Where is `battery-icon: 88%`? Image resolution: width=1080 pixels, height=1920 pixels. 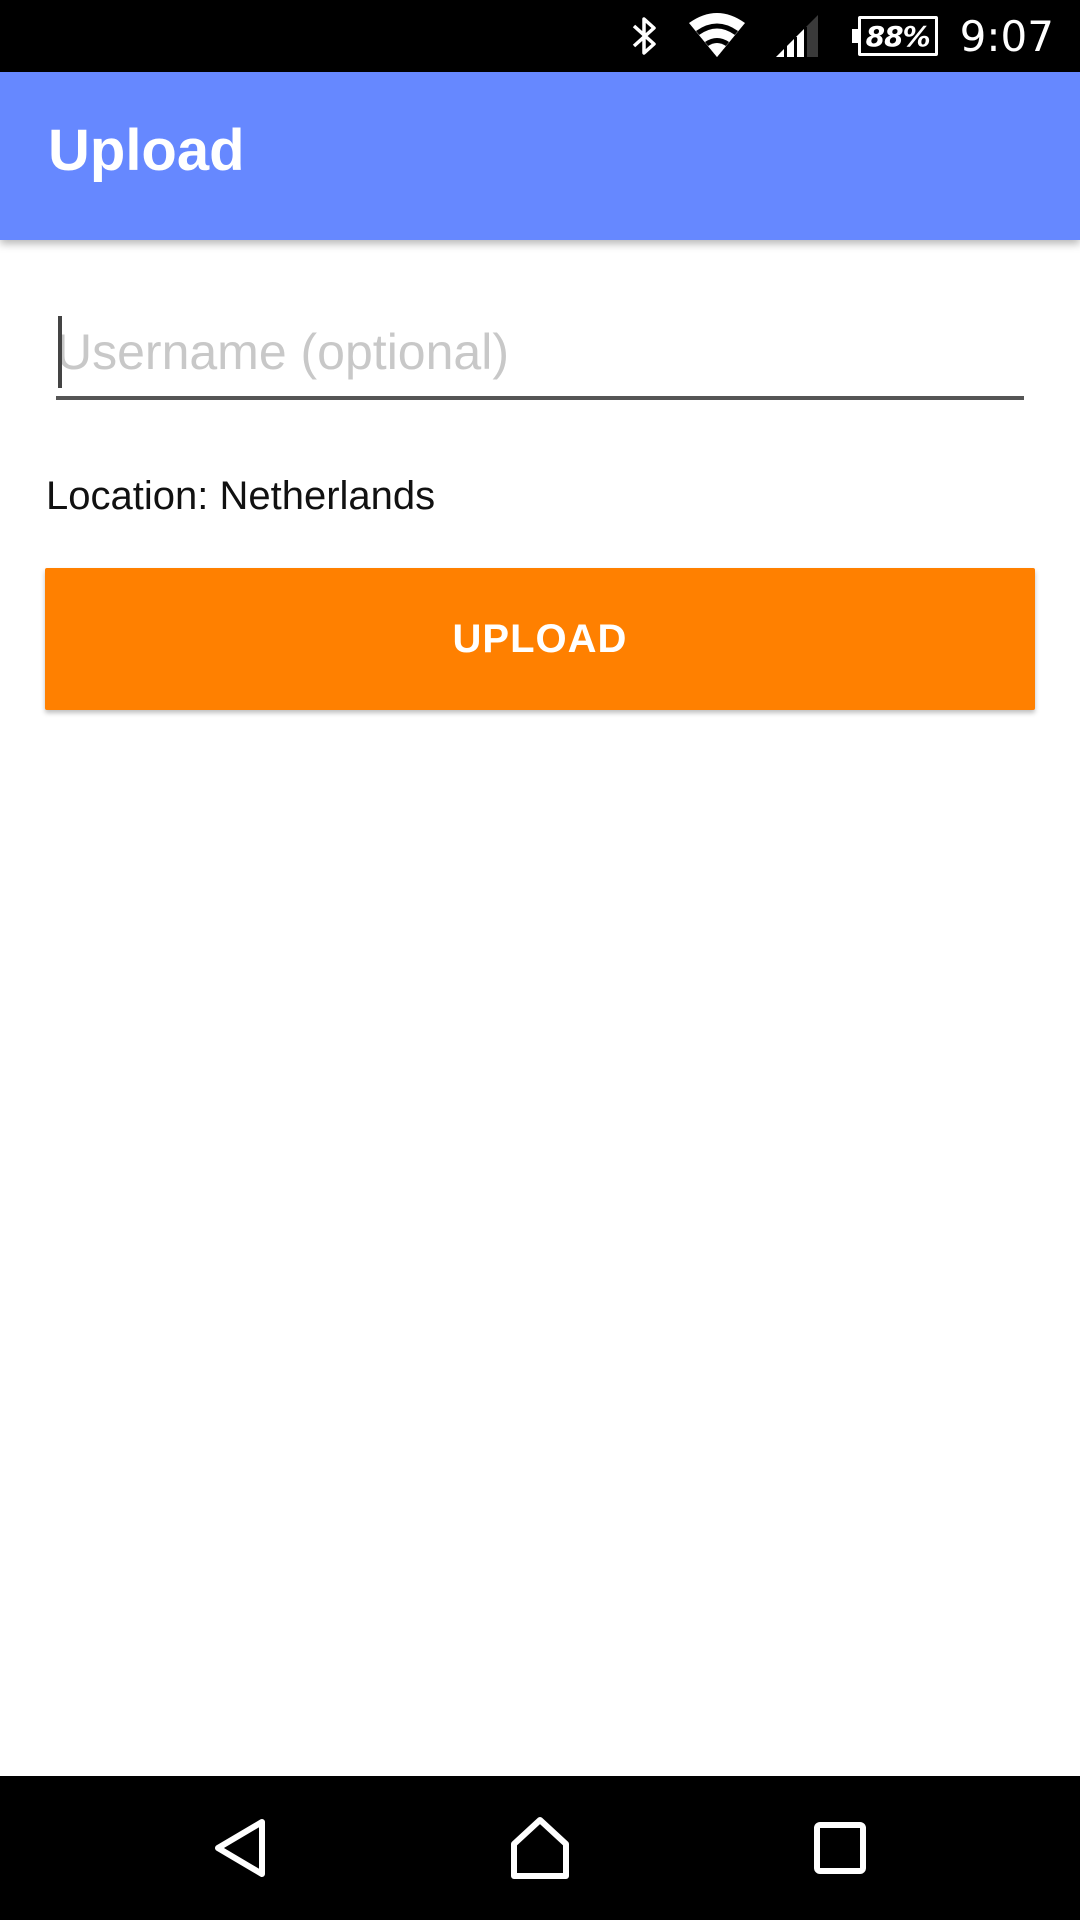
battery-icon: 88% is located at coordinates (894, 36).